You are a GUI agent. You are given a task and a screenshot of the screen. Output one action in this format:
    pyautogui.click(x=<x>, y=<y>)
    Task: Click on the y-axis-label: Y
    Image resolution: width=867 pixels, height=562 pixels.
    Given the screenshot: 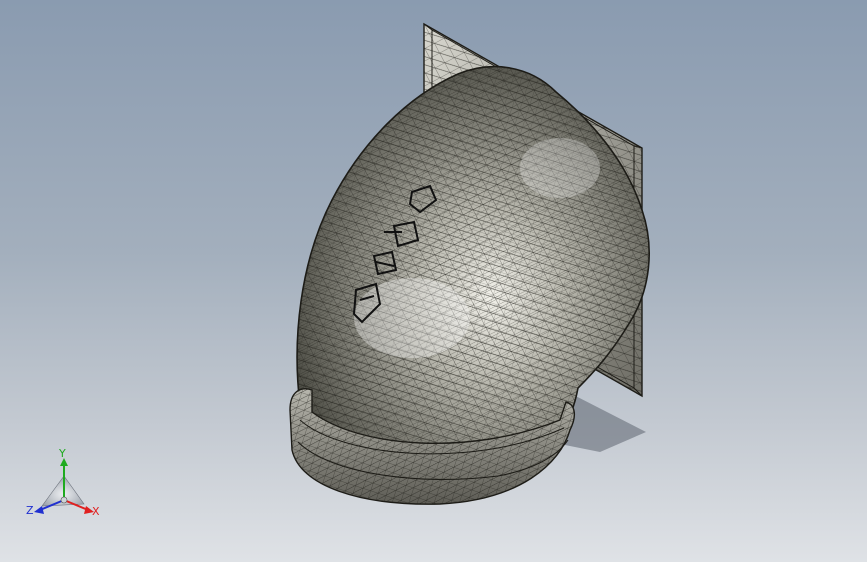 What is the action you would take?
    pyautogui.click(x=62, y=453)
    